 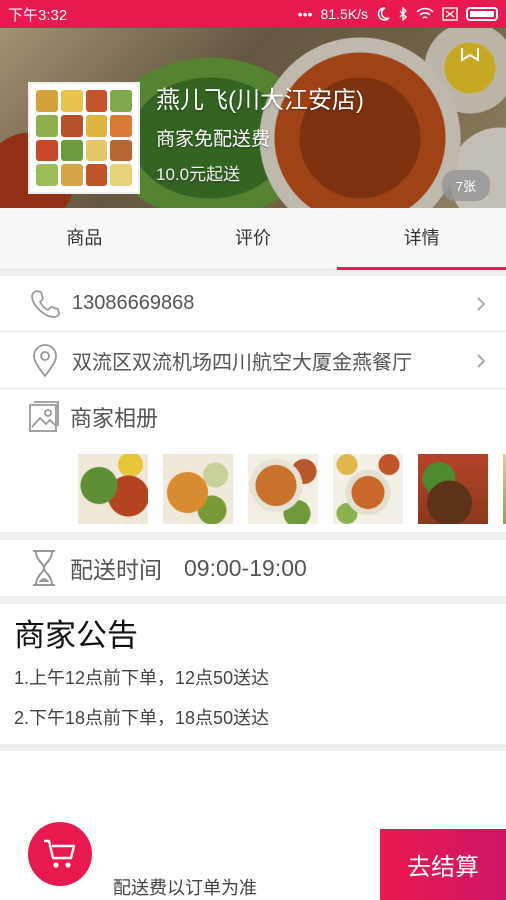 I want to click on delivery-time-row: 配送时间 09:00-19:00, so click(x=253, y=568).